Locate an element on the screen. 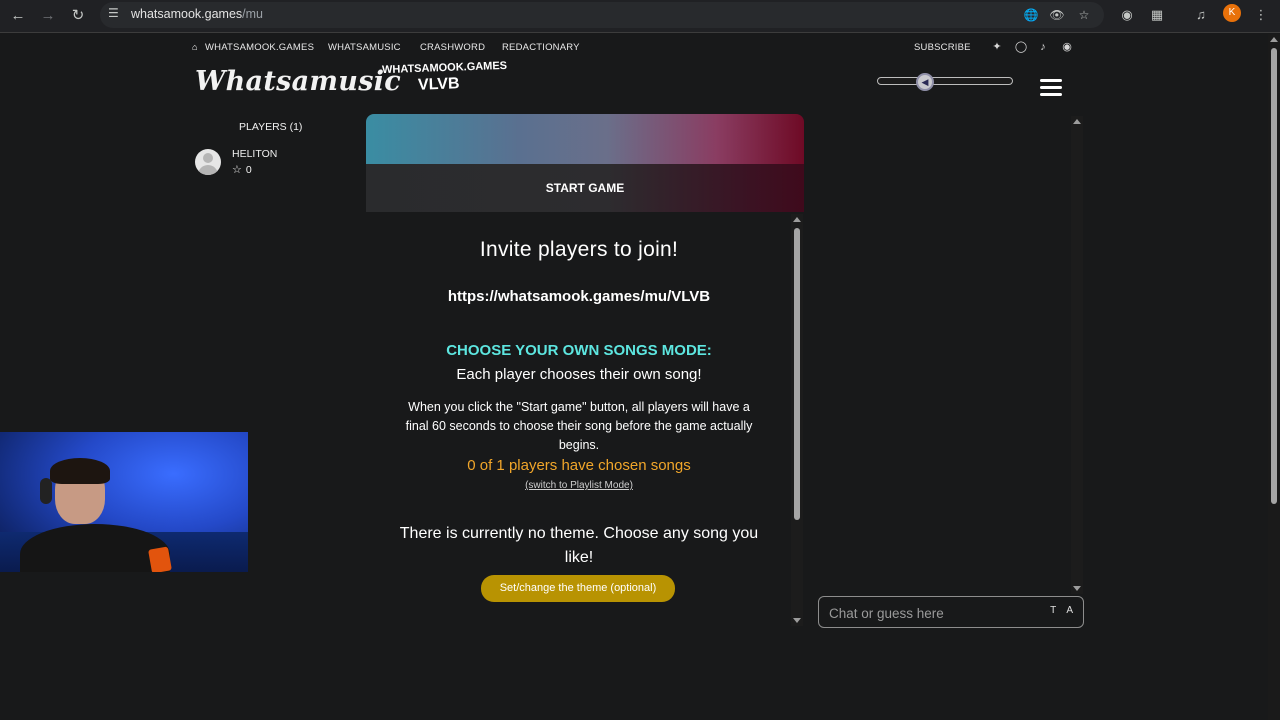 This screenshot has height=720, width=1280. game-banner is located at coordinates (585, 139).